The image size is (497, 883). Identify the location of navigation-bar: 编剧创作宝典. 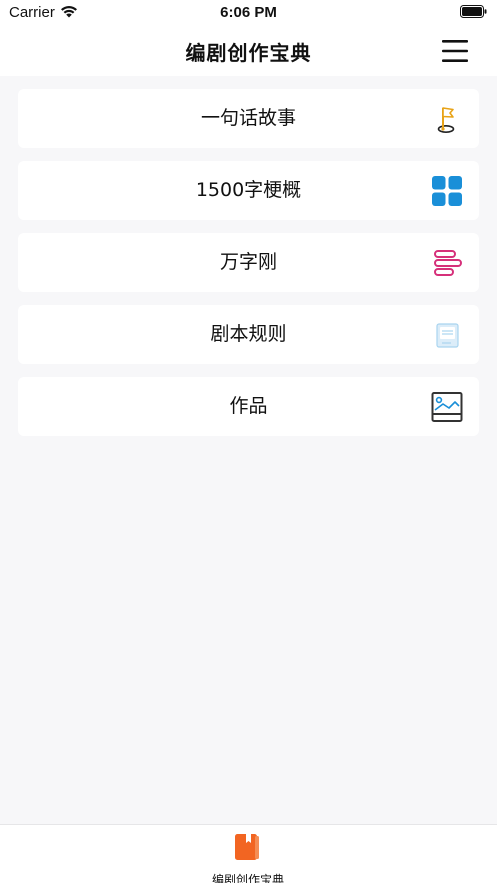
(248, 51).